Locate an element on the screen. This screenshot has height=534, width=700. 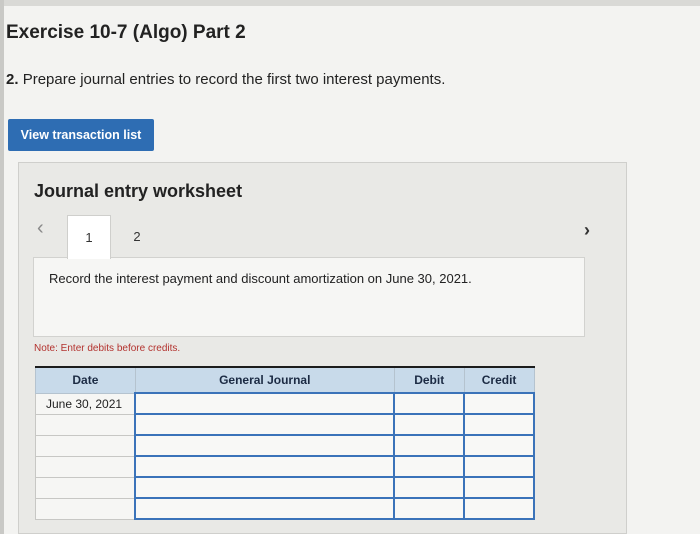
header-general-journal: General Journal is located at coordinates (264, 380).